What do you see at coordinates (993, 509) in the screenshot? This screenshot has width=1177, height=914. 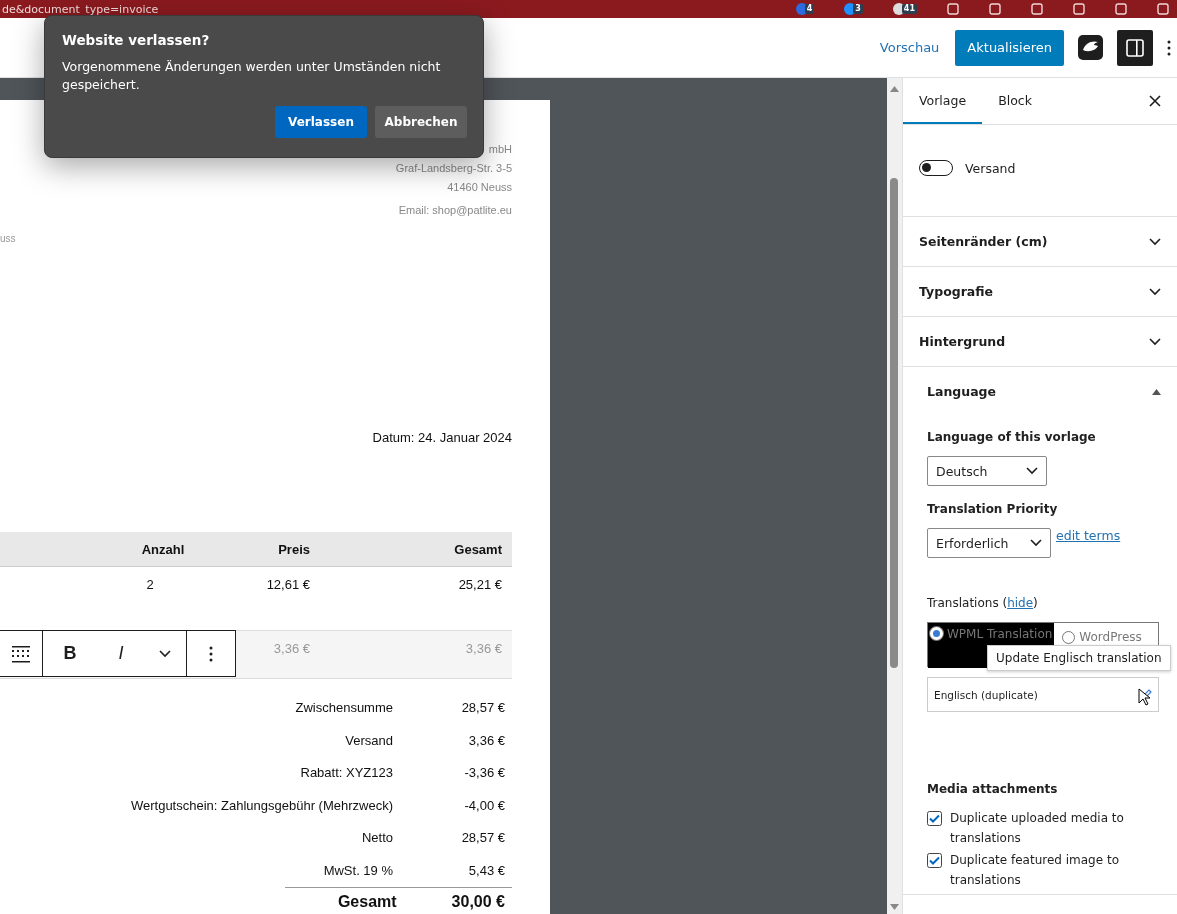 I see `field-label: Translation Priority` at bounding box center [993, 509].